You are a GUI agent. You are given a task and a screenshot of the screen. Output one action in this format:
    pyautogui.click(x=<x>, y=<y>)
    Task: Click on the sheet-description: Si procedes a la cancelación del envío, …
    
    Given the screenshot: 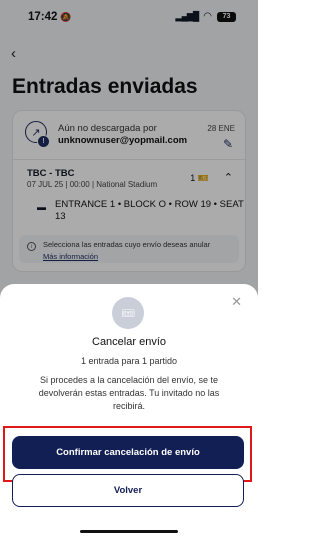 What is the action you would take?
    pyautogui.click(x=129, y=393)
    